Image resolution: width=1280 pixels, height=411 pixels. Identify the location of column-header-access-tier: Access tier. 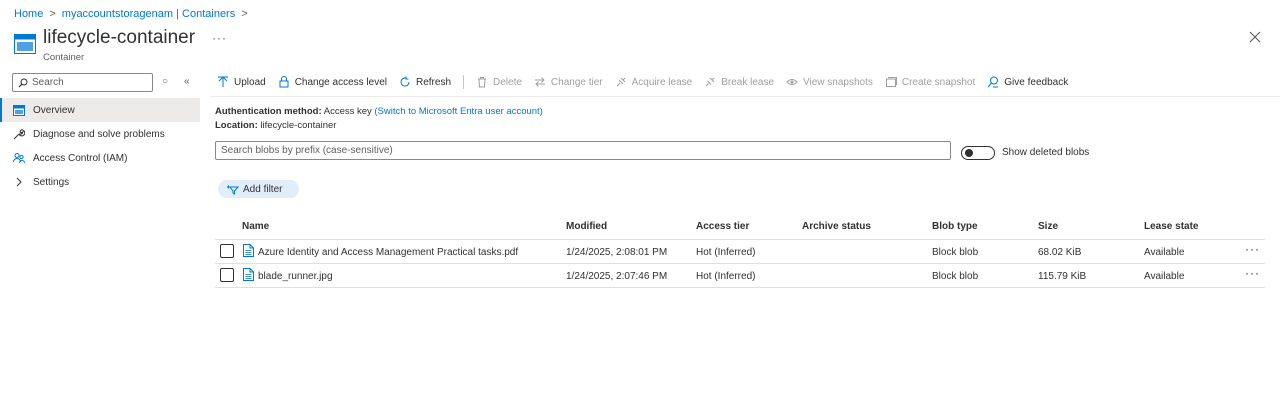
(722, 226).